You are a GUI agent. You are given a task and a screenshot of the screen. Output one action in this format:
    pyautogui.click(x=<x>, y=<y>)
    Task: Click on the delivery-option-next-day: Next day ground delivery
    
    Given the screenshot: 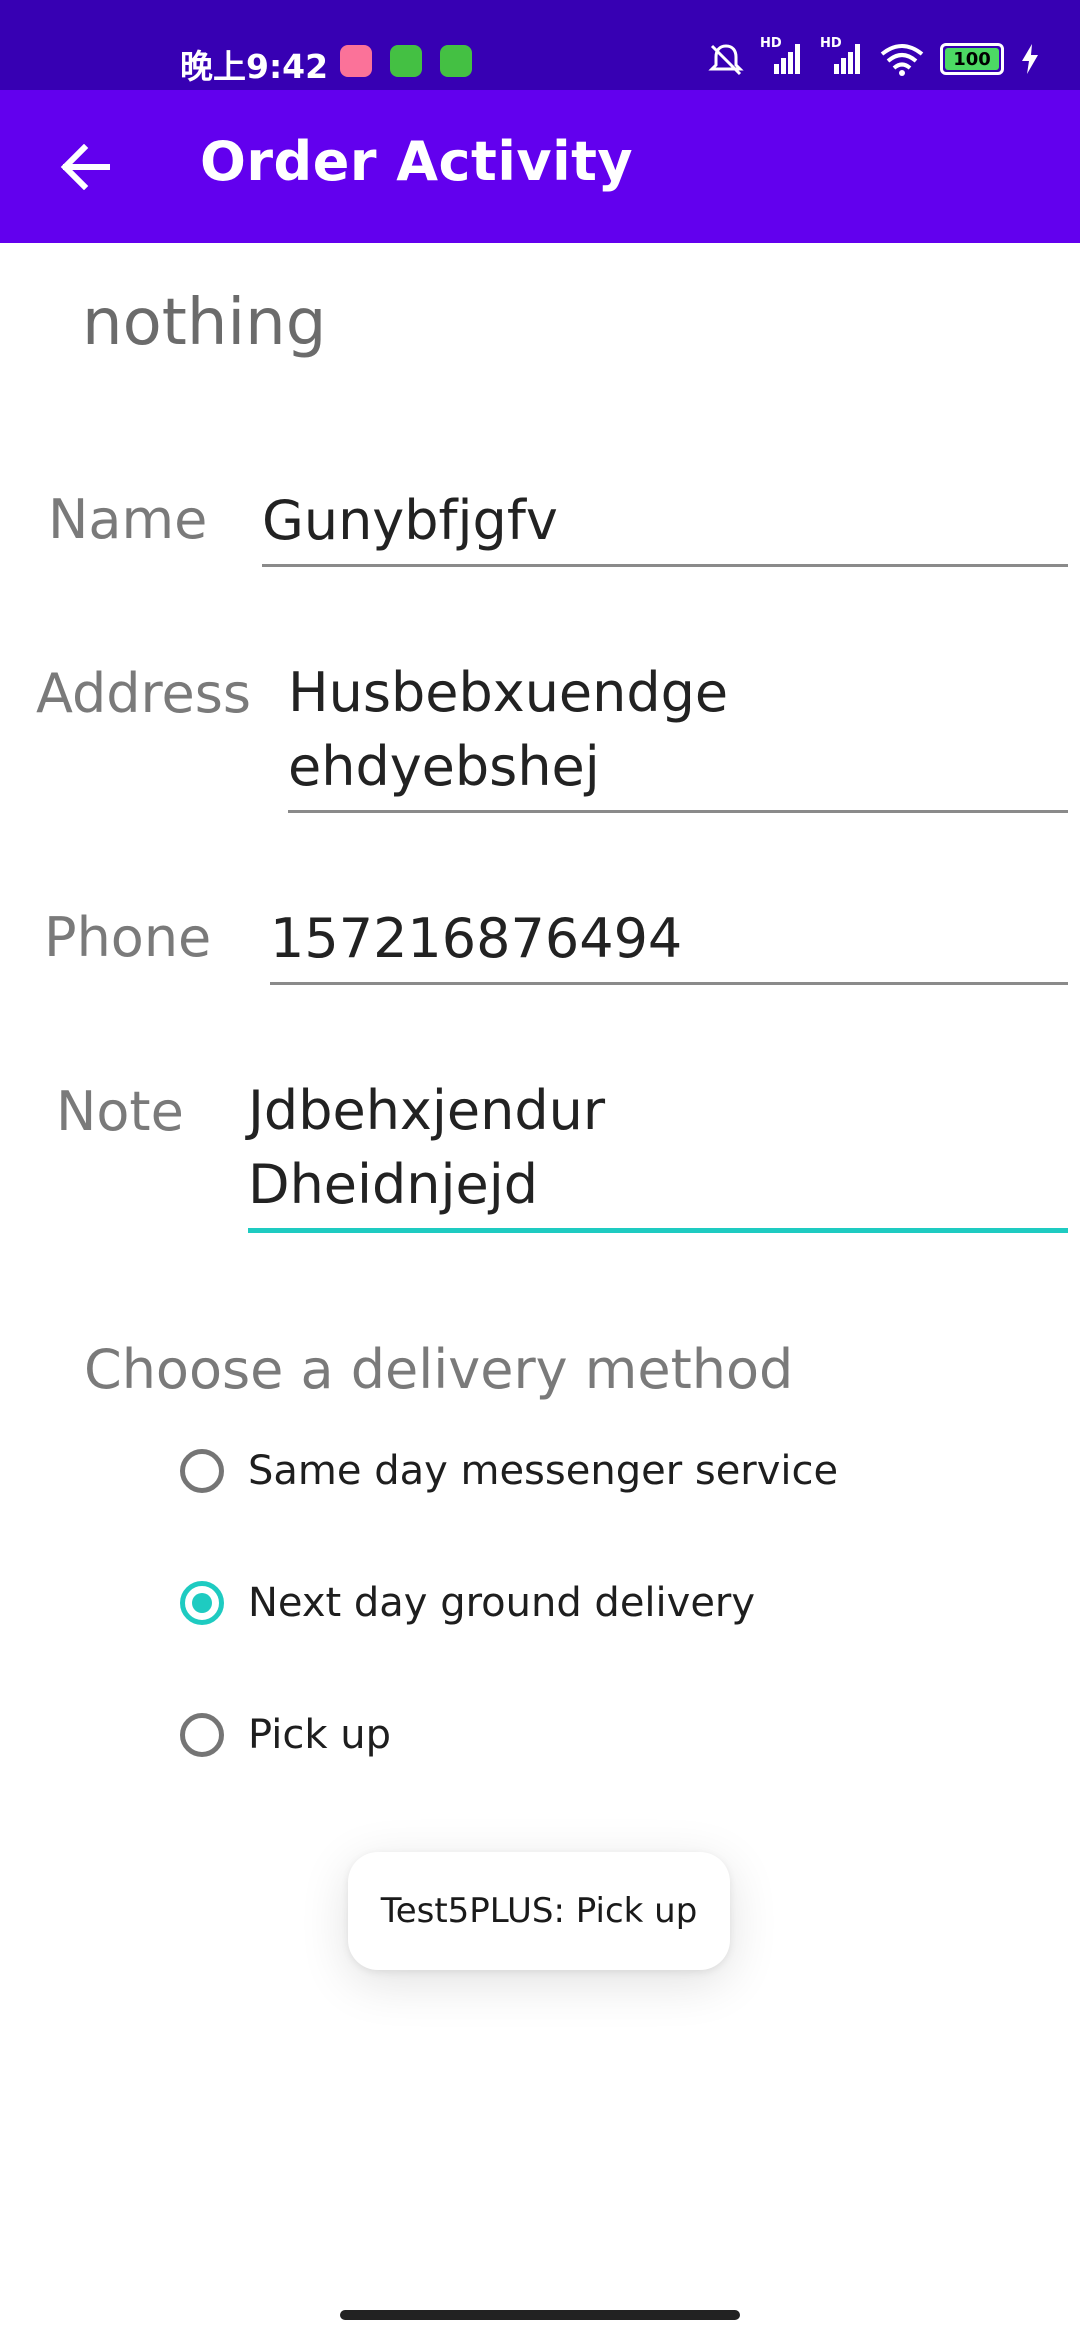 What is the action you would take?
    pyautogui.click(x=467, y=1603)
    